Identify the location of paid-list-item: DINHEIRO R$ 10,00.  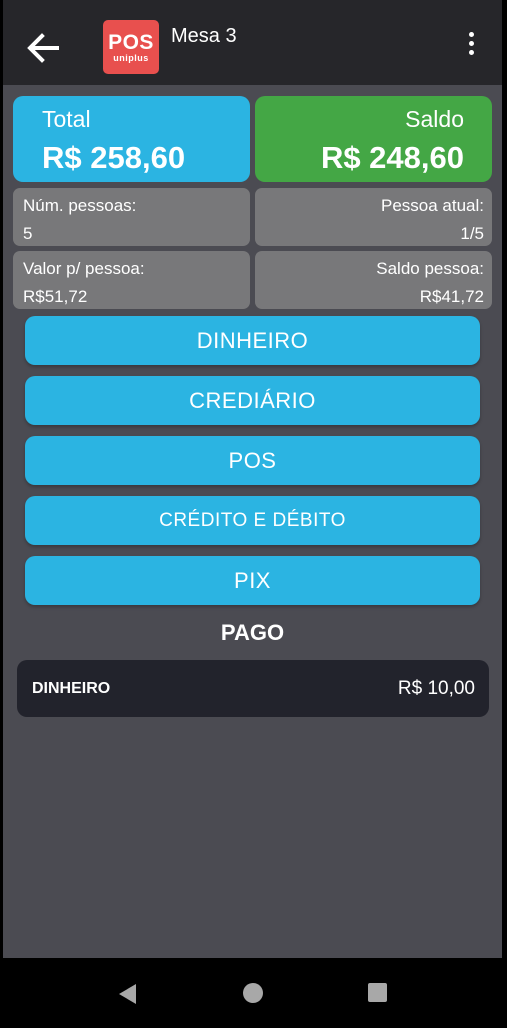
(253, 688).